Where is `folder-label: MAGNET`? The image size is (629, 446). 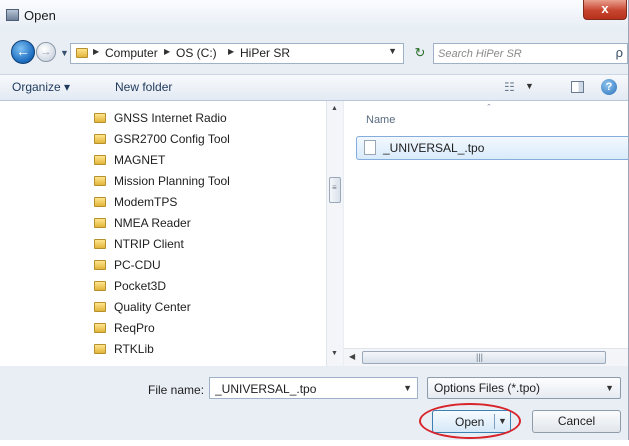
folder-label: MAGNET is located at coordinates (140, 160).